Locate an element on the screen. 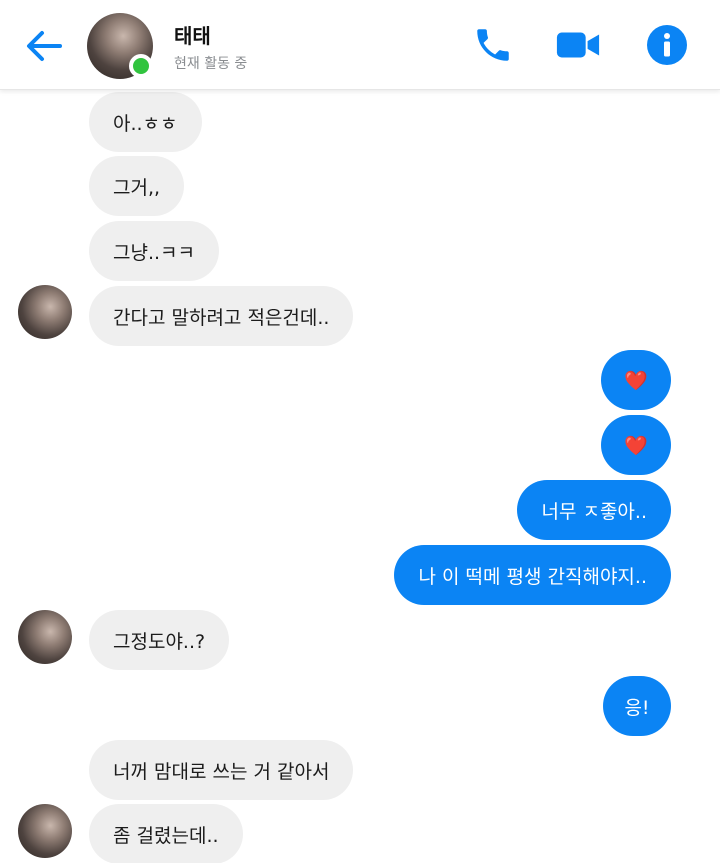 This screenshot has height=863, width=720. video-call-button is located at coordinates (578, 45).